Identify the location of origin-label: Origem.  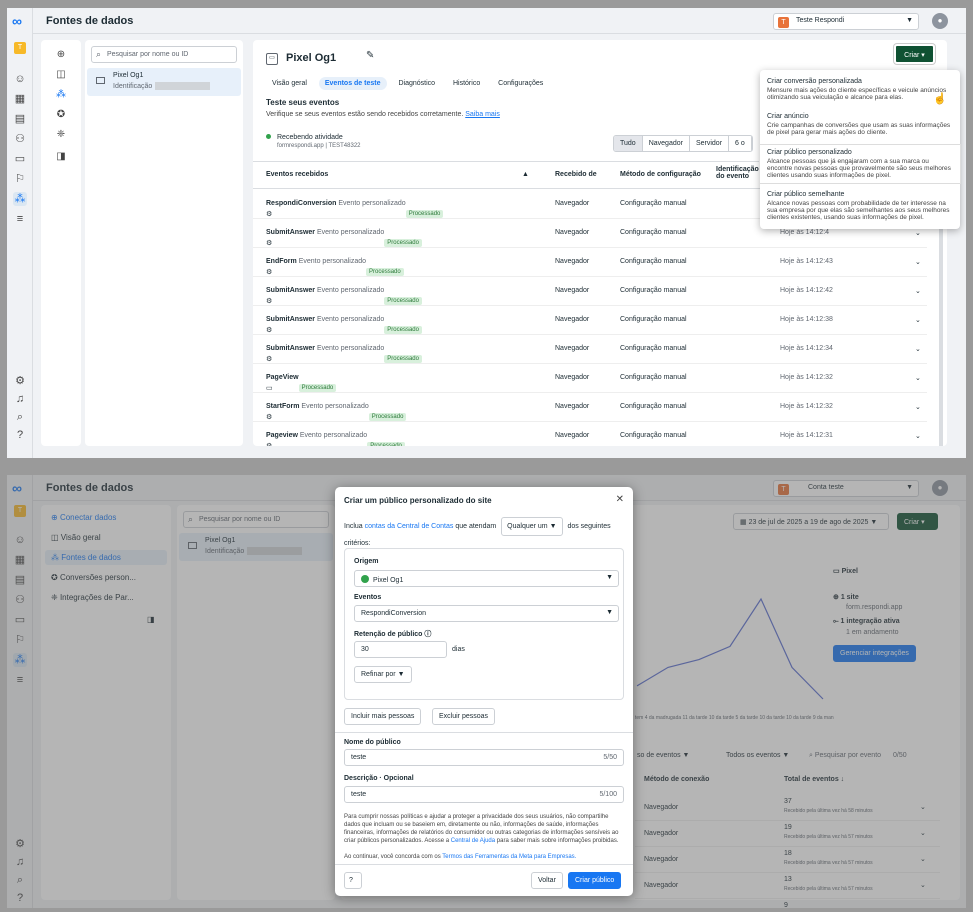
(366, 561).